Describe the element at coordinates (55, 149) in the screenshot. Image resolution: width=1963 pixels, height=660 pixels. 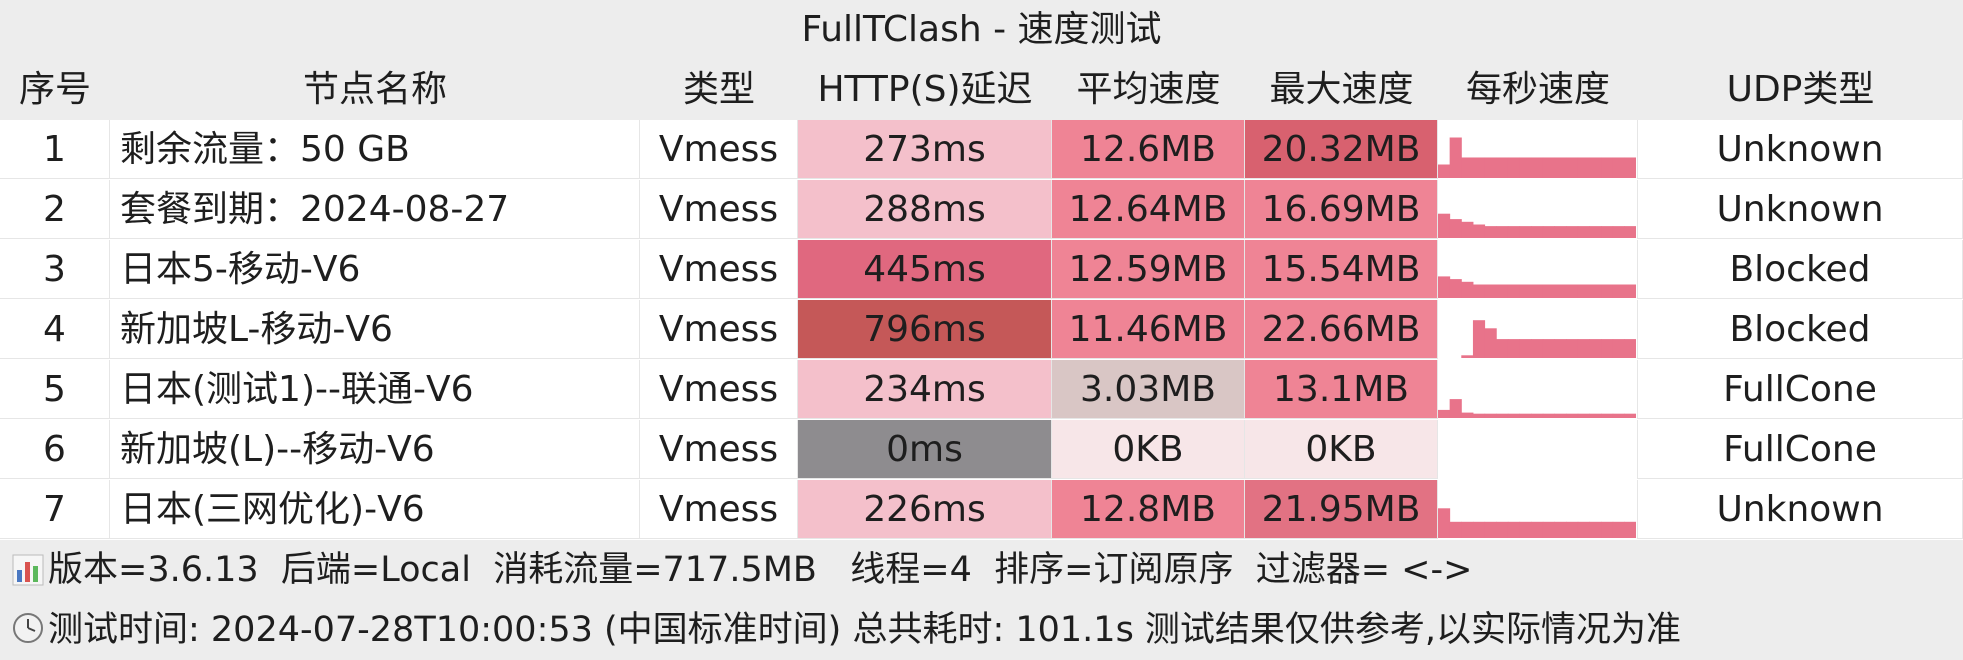
I see `row-index: 1` at that location.